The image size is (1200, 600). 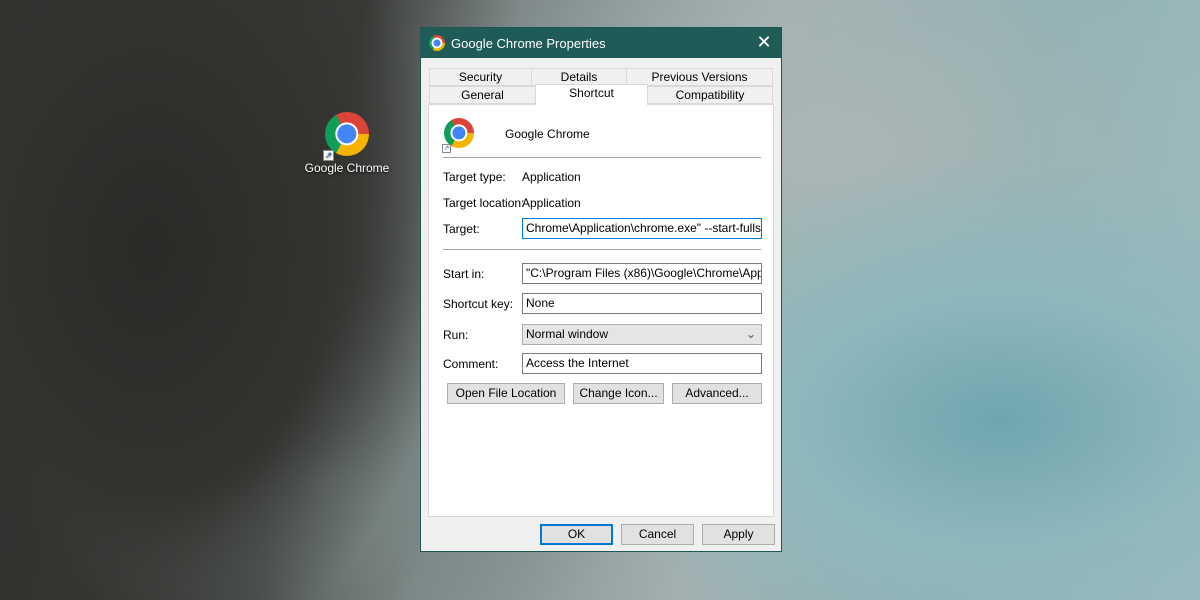 I want to click on target-type-value: Application, so click(x=551, y=177).